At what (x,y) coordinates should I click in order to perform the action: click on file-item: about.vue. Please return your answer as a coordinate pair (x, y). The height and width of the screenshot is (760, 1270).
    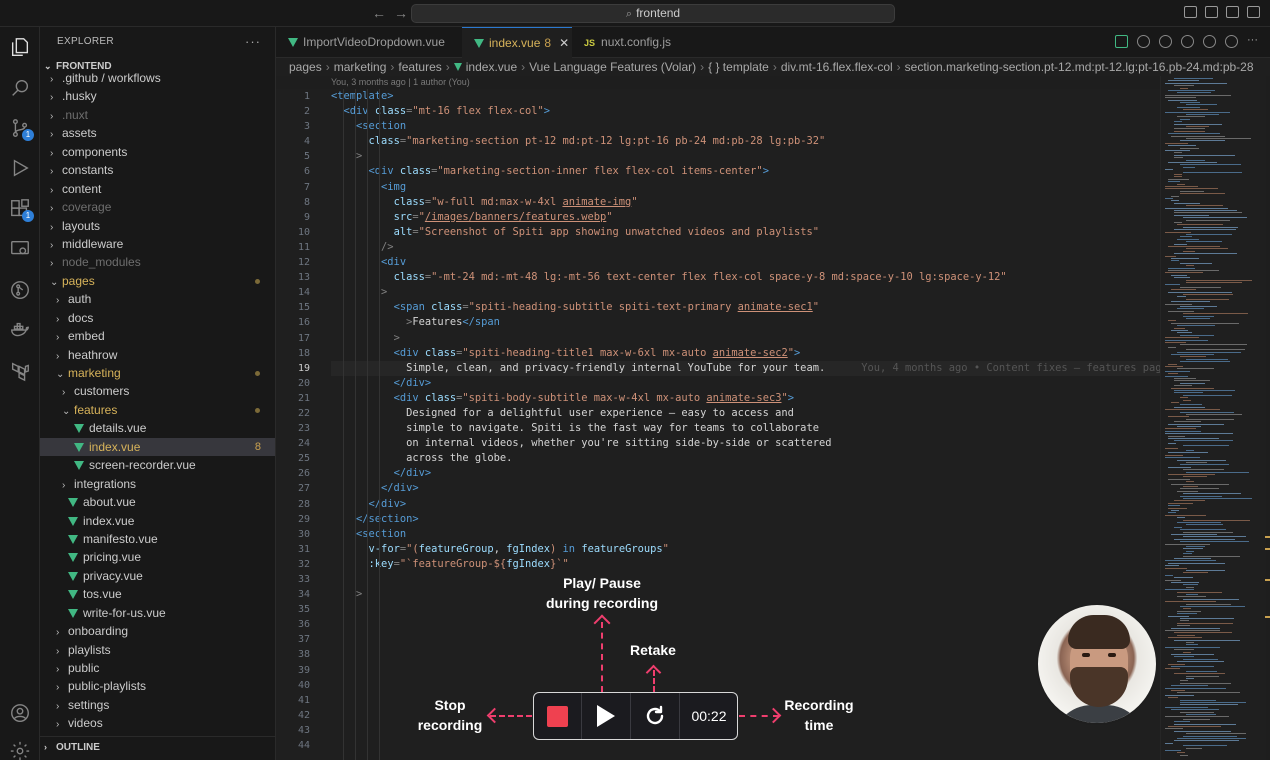
    Looking at the image, I should click on (157, 502).